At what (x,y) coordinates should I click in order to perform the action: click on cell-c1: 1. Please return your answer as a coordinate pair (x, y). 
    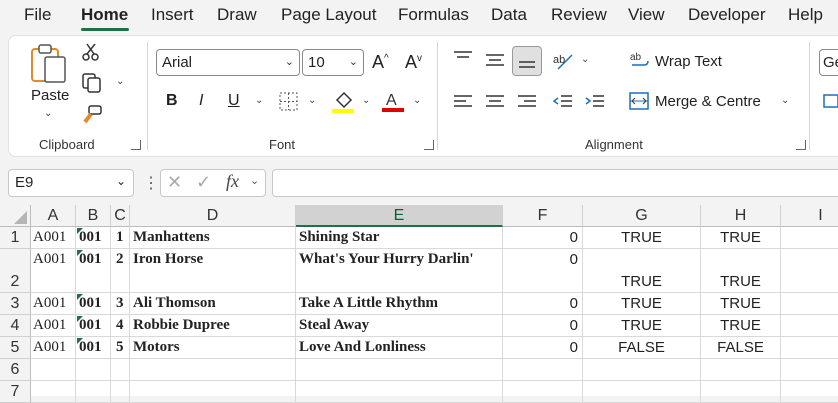
    Looking at the image, I should click on (120, 238).